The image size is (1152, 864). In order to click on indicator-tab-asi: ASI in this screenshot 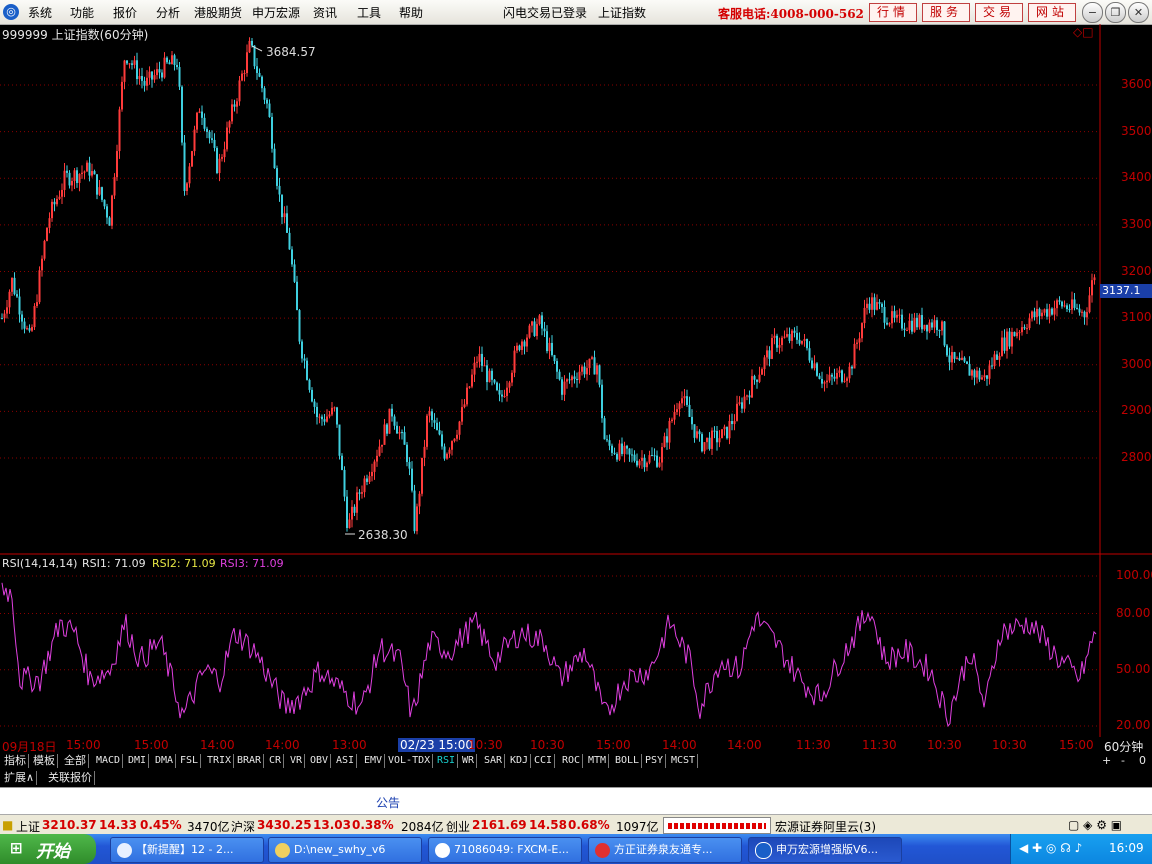, I will do `click(346, 761)`.